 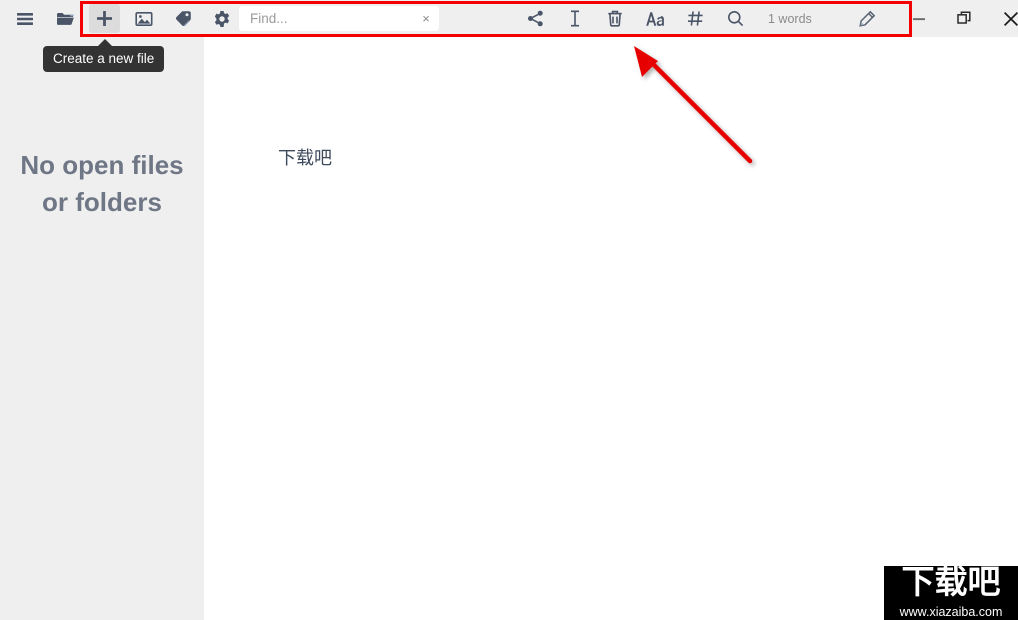 I want to click on share-icon, so click(x=535, y=19).